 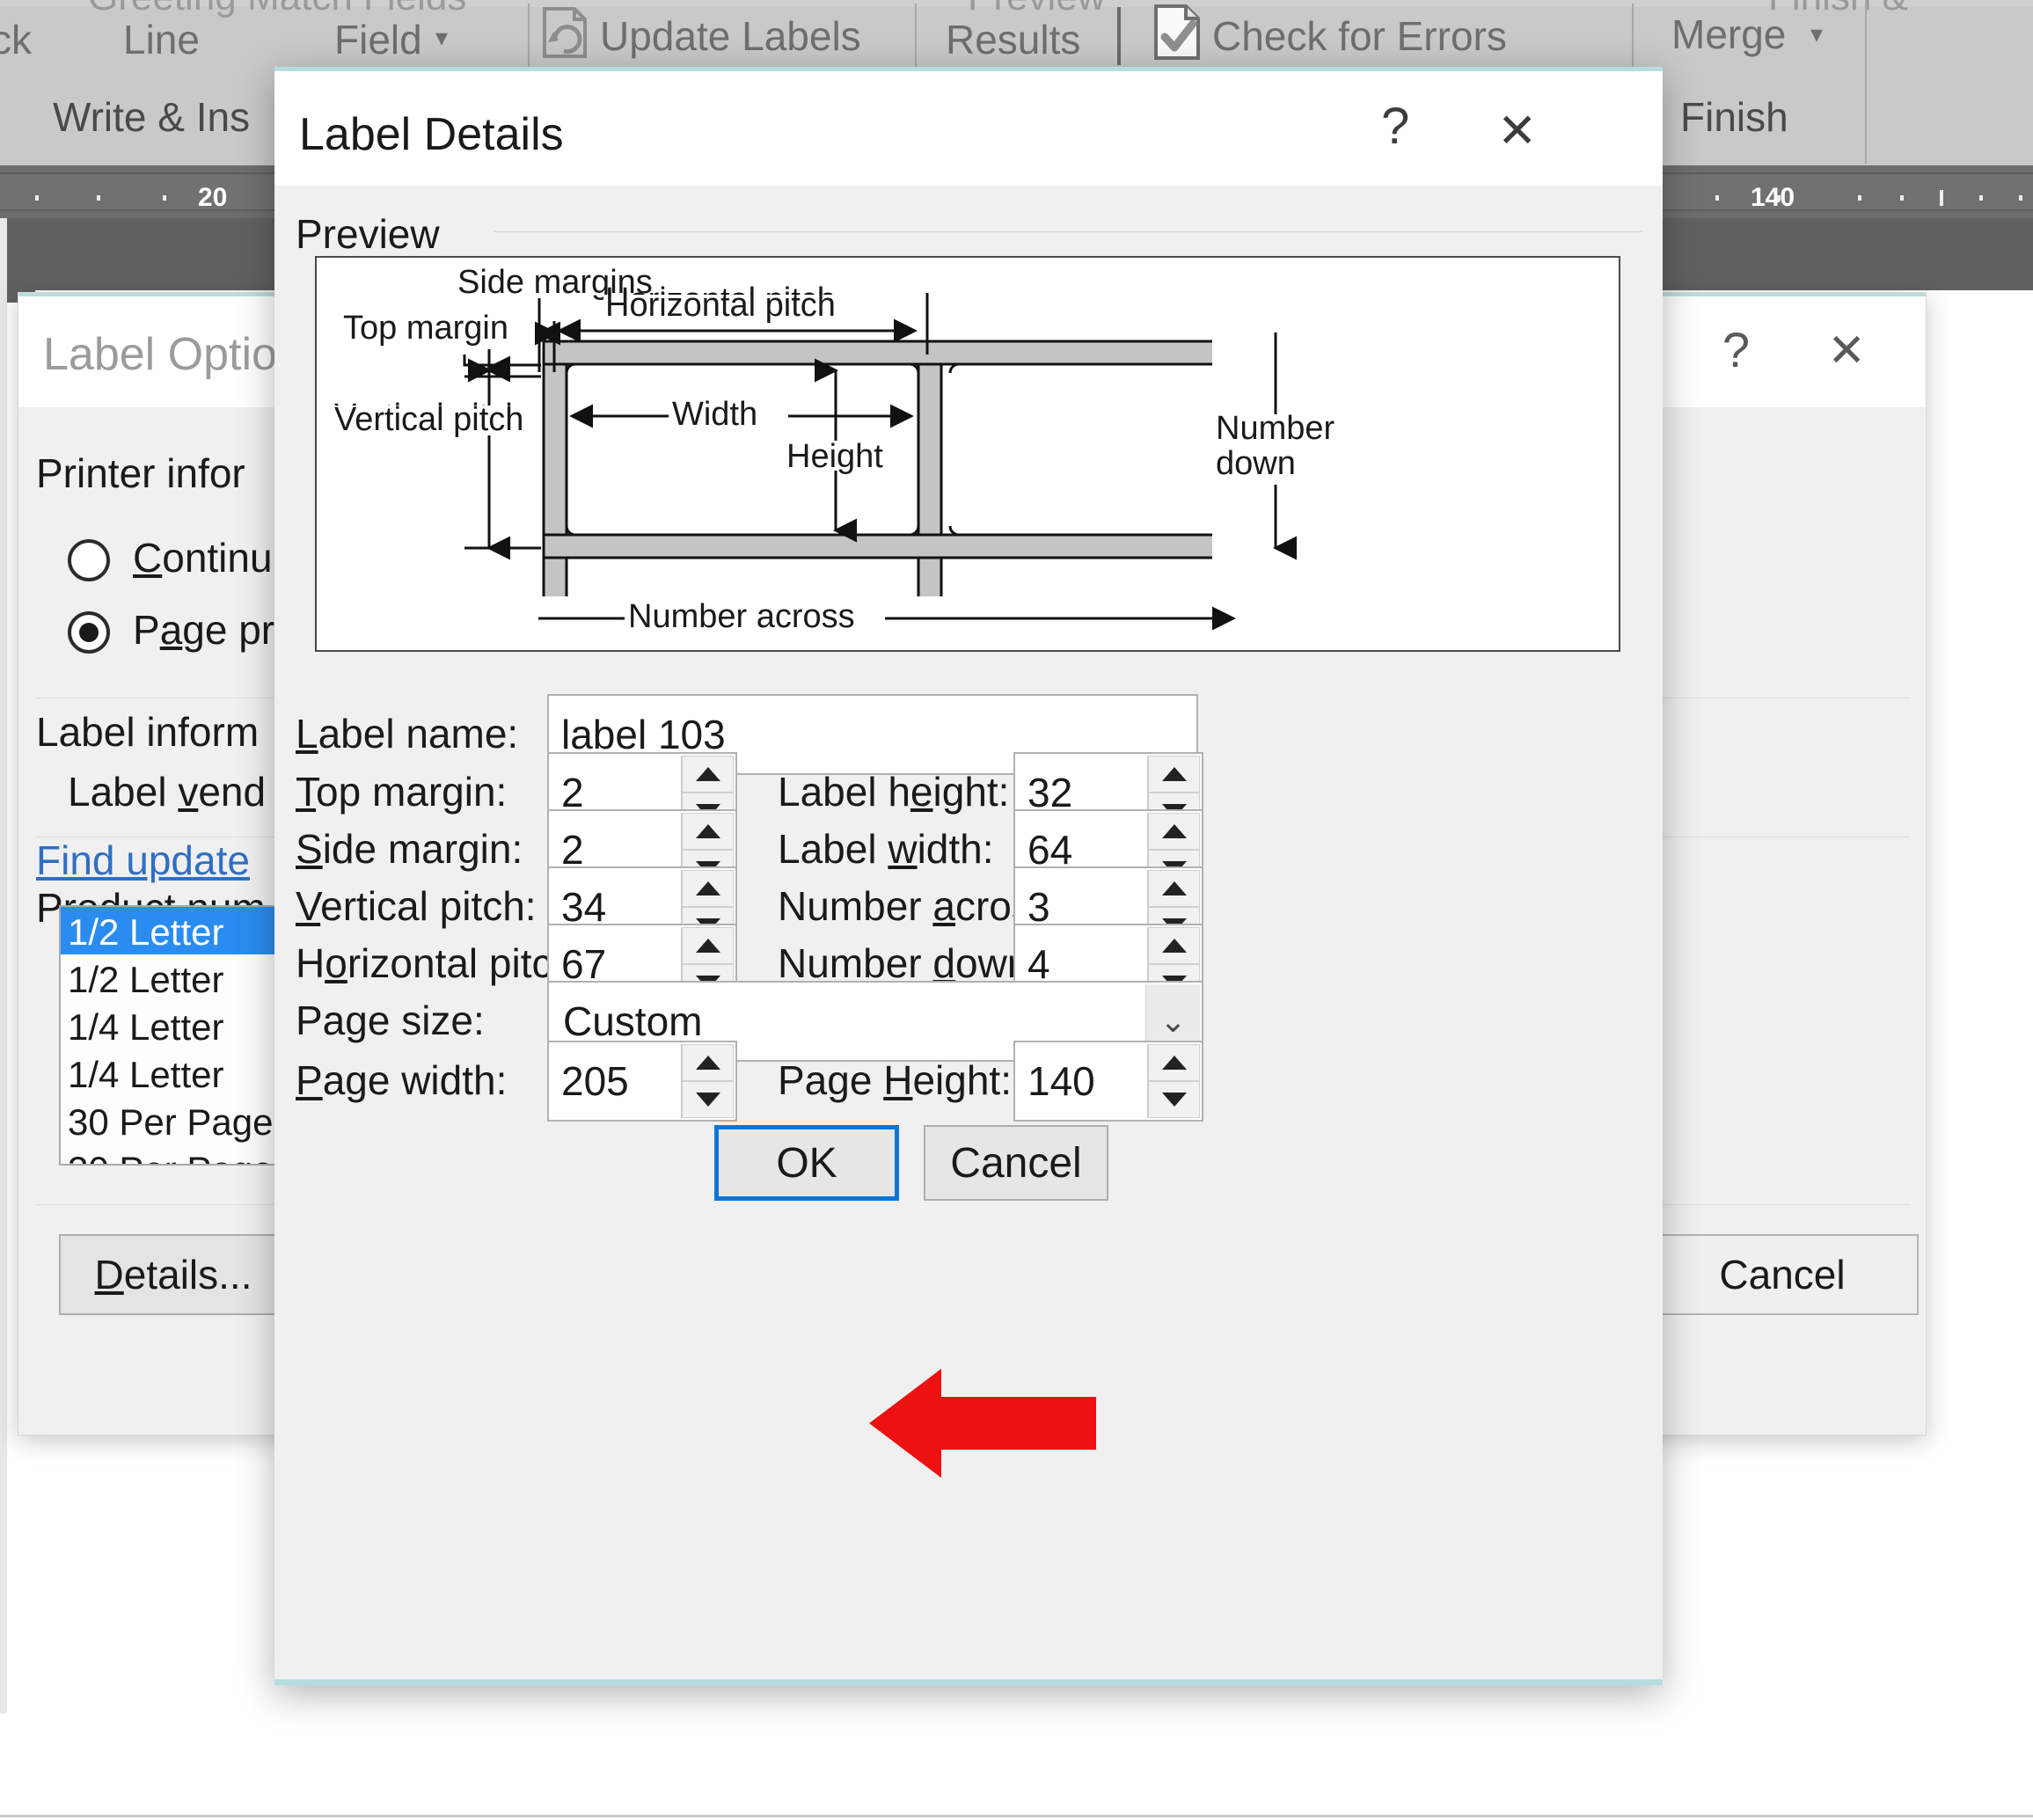 I want to click on label-width-label: Label width:, so click(x=886, y=849).